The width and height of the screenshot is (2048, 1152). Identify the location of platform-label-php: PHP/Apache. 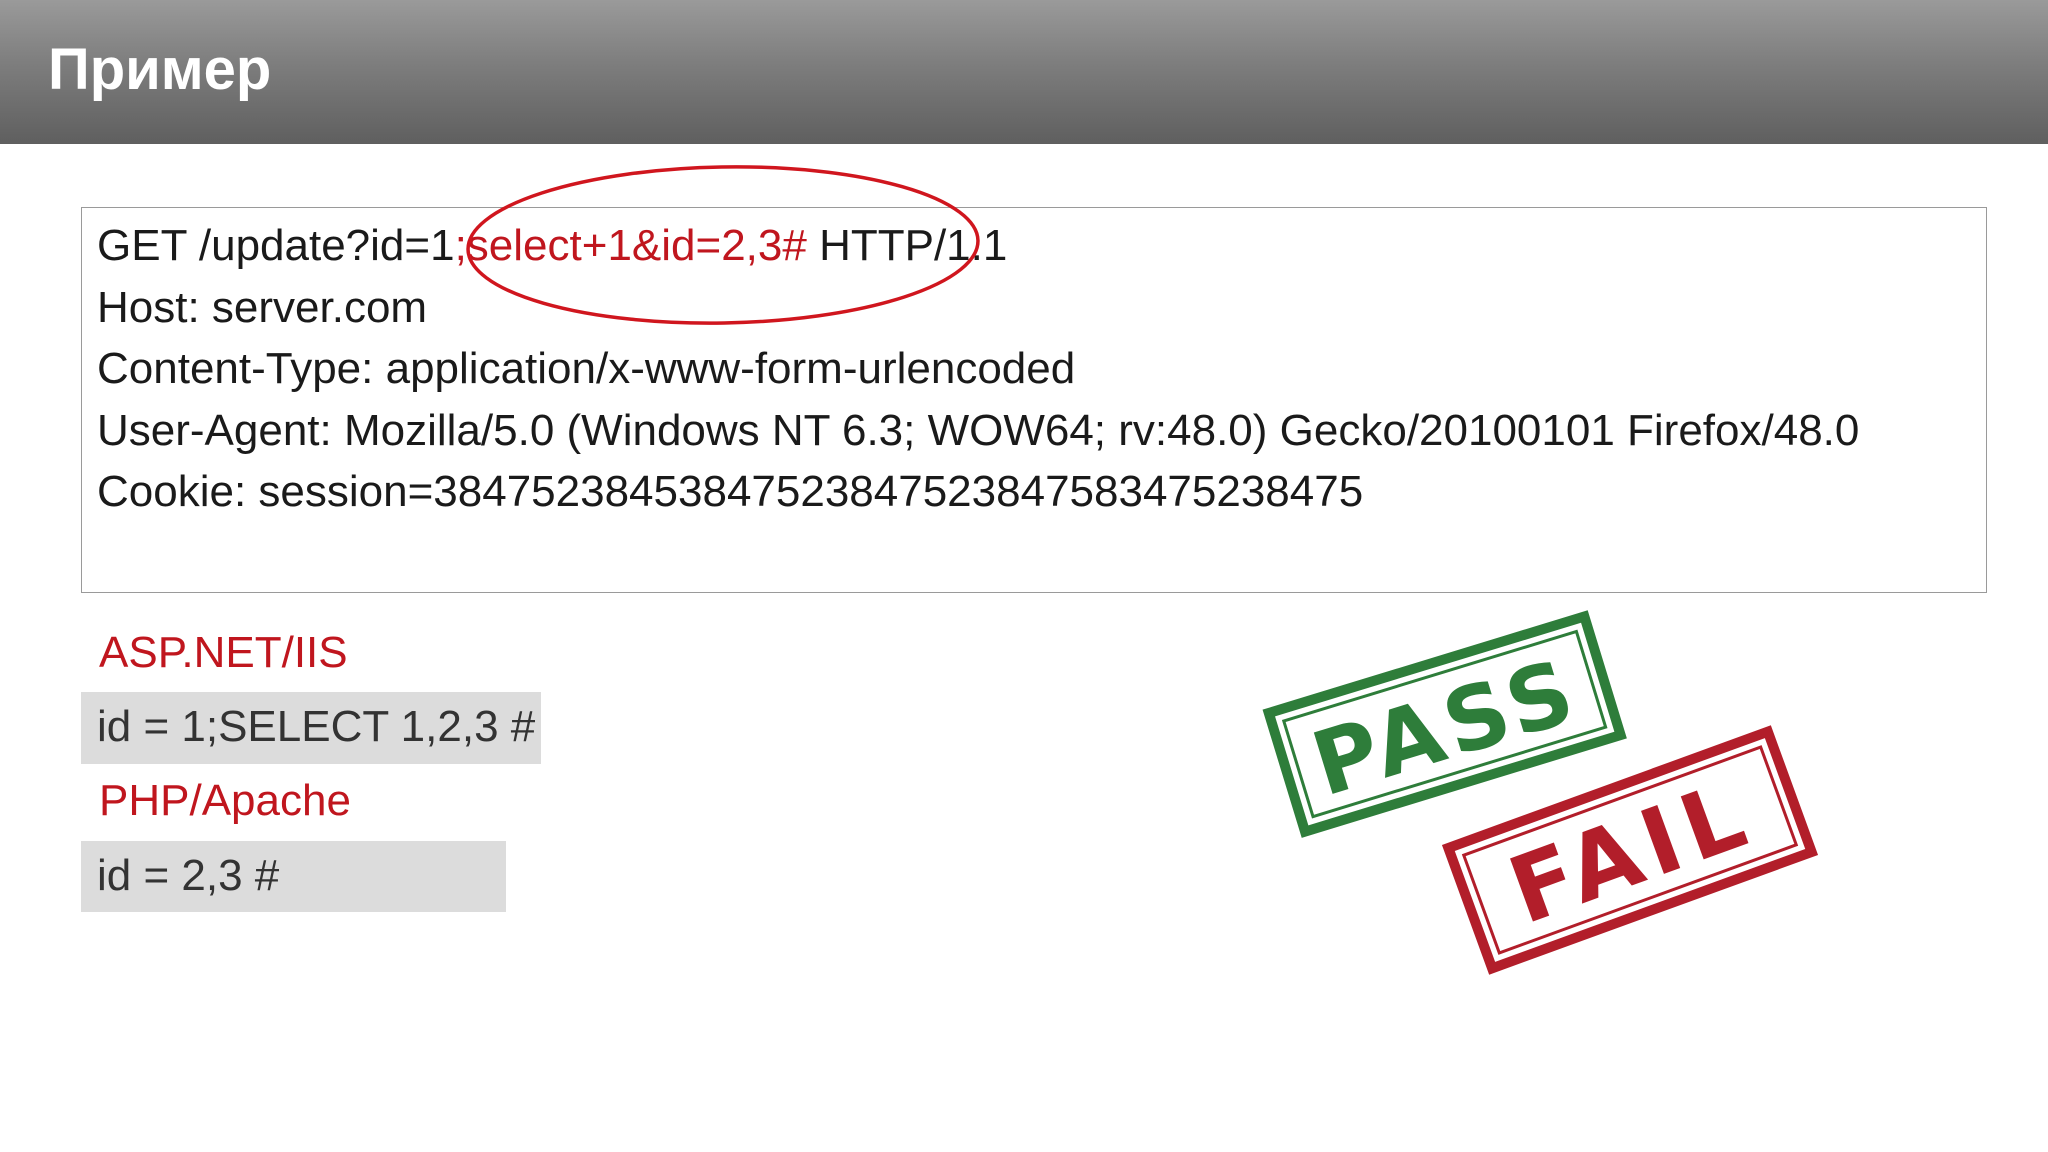
(225, 800).